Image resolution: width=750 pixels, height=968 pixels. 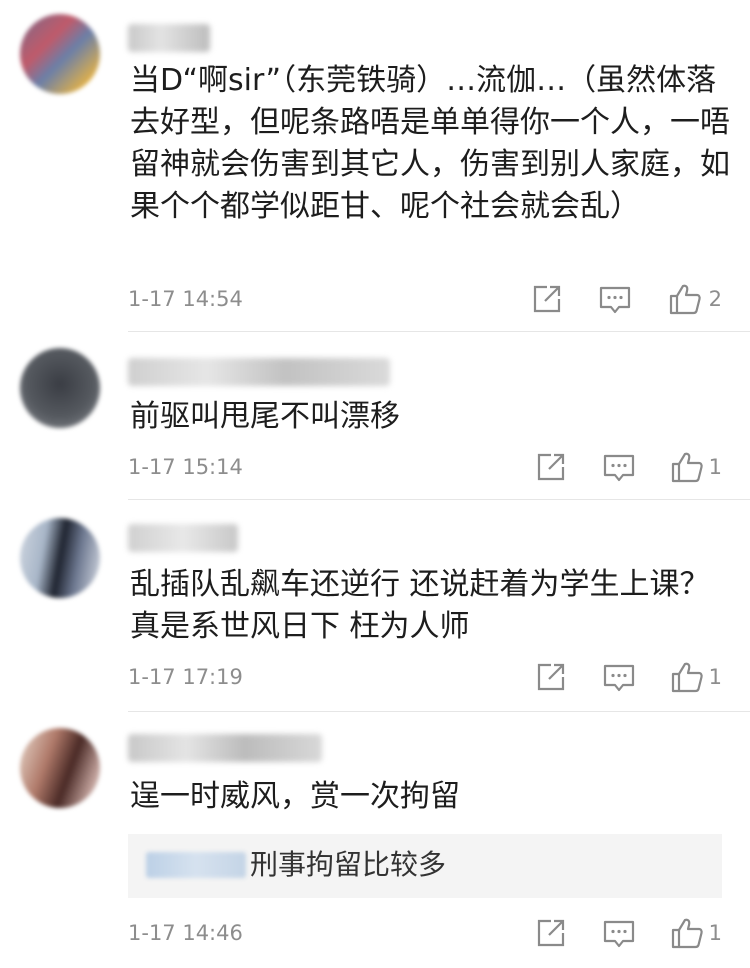 I want to click on timestamp: 1-17 17:19, so click(x=185, y=677).